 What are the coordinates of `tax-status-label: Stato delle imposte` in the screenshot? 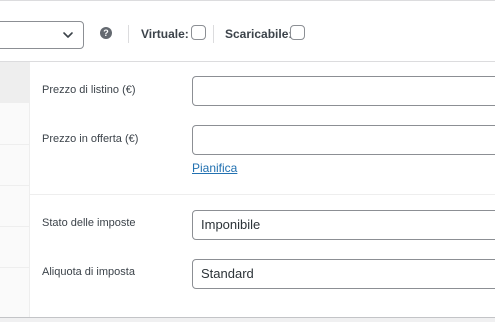 It's located at (89, 223).